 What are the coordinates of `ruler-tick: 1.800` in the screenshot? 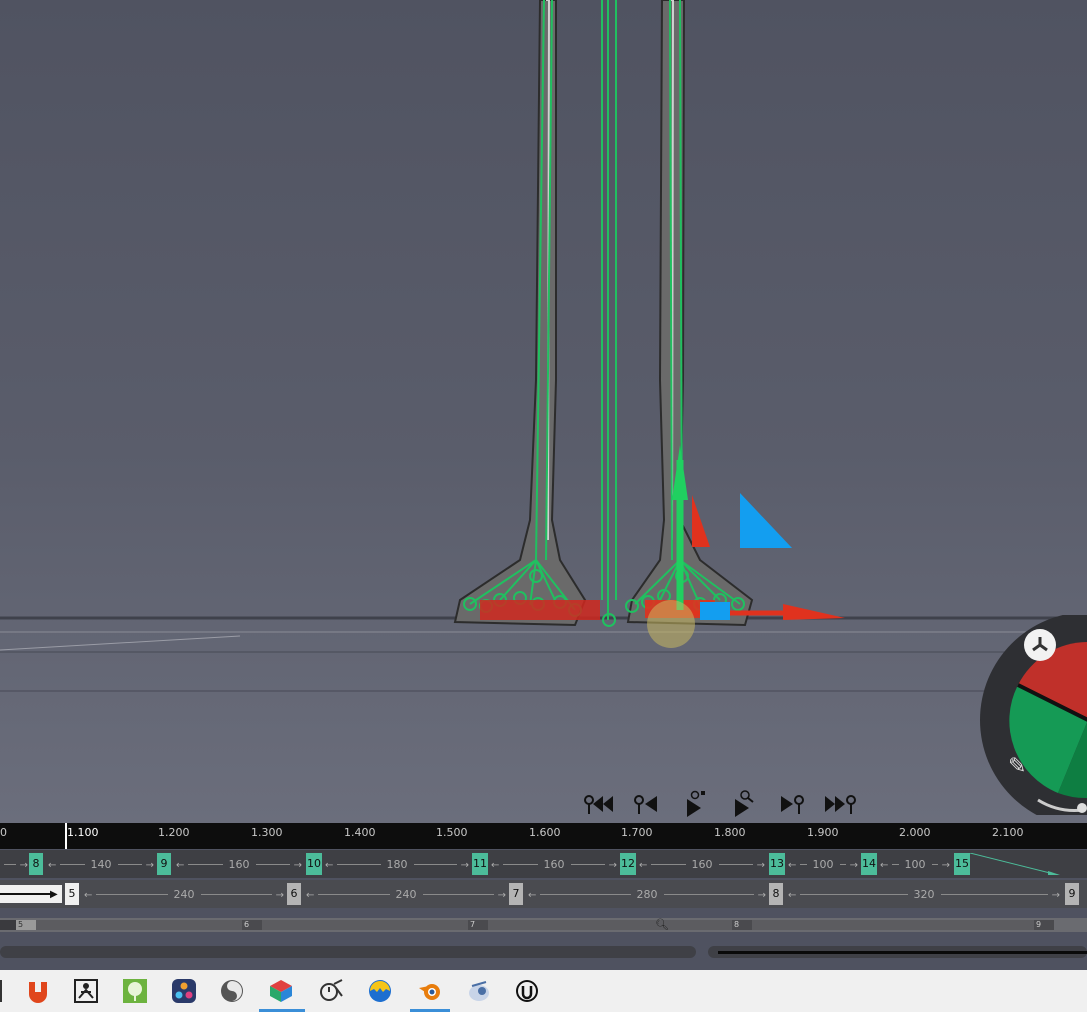 It's located at (730, 832).